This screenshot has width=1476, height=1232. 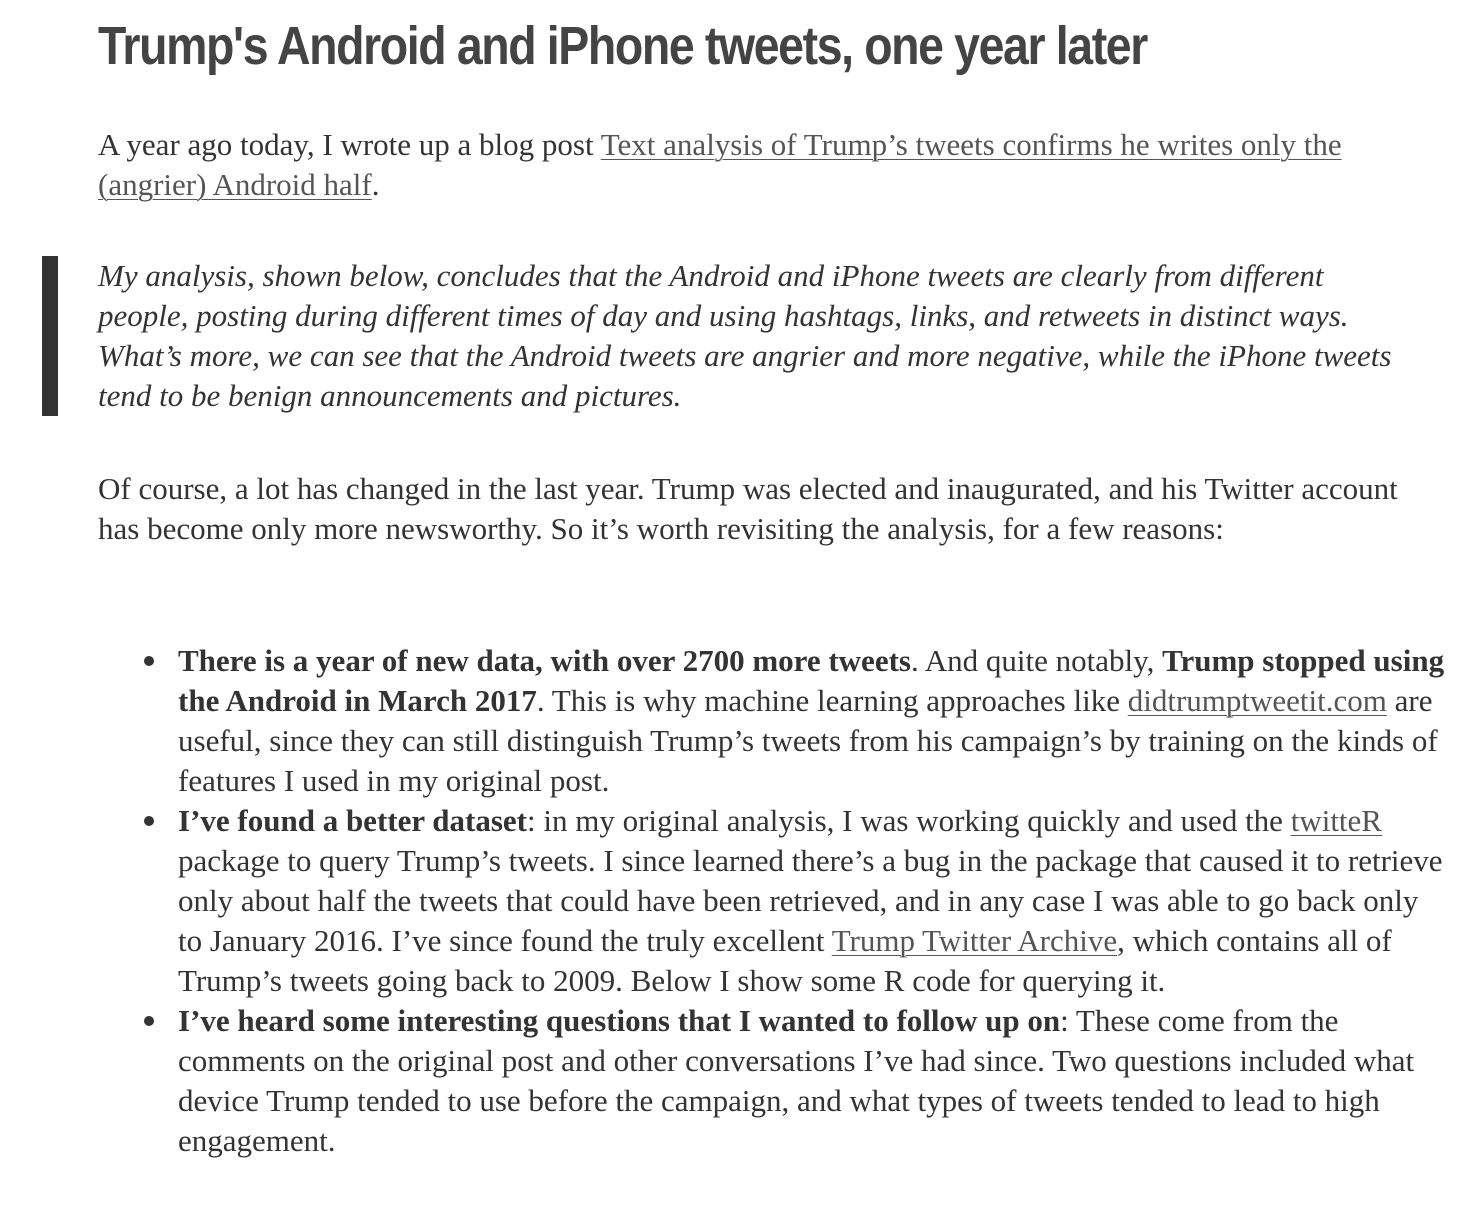 What do you see at coordinates (1257, 700) in the screenshot?
I see `didtrumptweetit-link: didtrumptweetit.com` at bounding box center [1257, 700].